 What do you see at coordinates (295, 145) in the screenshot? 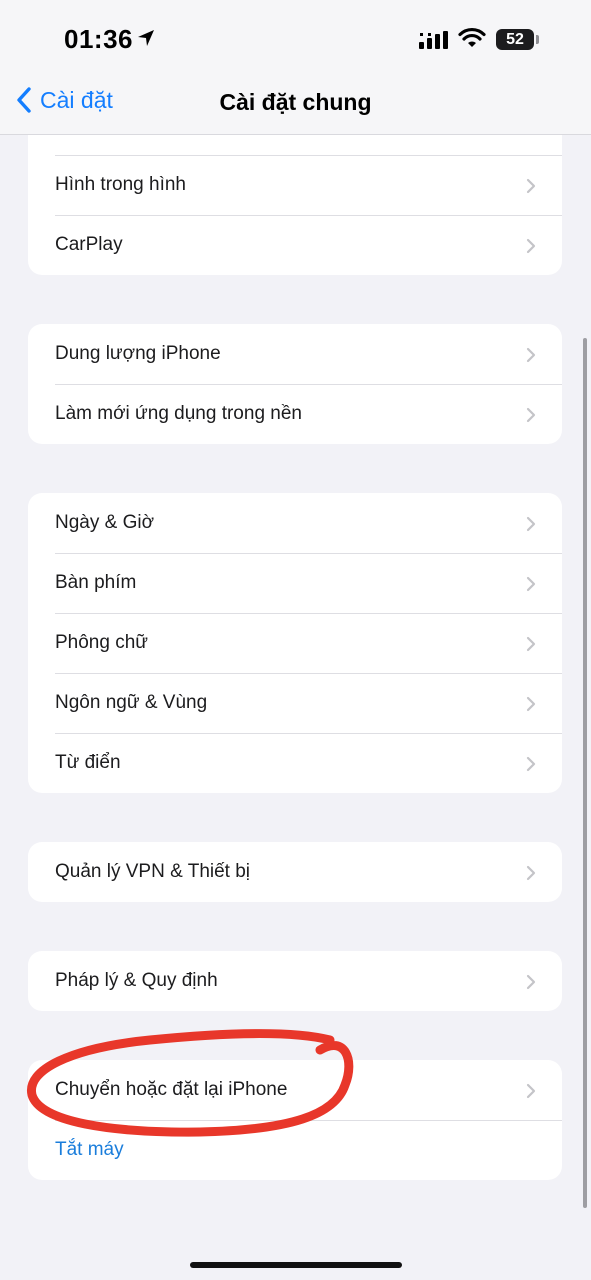
I see `settings-row-partial` at bounding box center [295, 145].